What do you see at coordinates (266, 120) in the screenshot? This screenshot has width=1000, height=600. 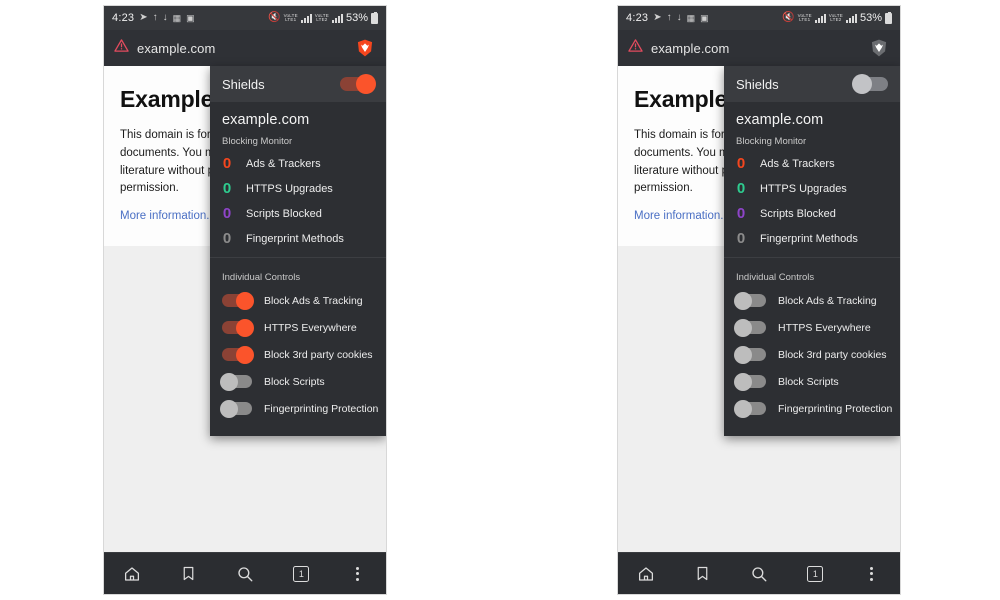 I see `shields-domain: example.com` at bounding box center [266, 120].